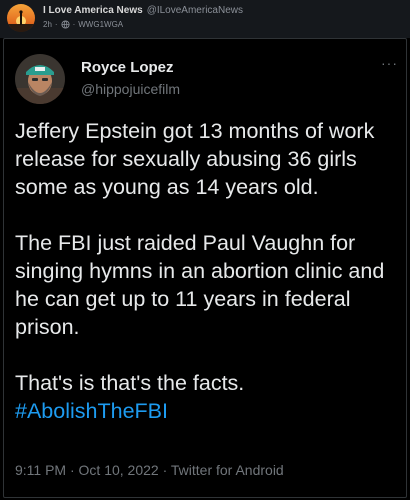  What do you see at coordinates (101, 24) in the screenshot?
I see `repost-source-tag: WWG1WGA` at bounding box center [101, 24].